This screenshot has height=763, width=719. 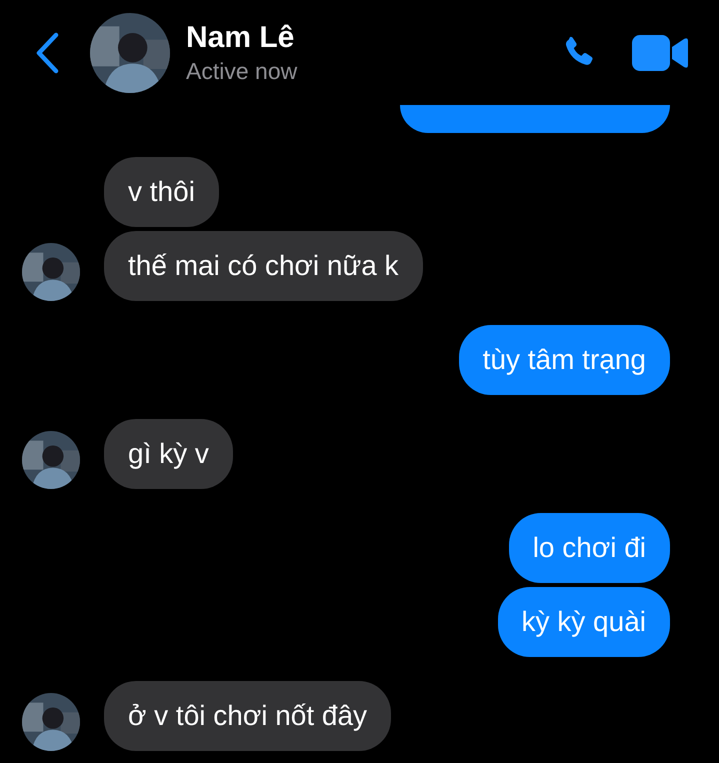 What do you see at coordinates (168, 454) in the screenshot?
I see `message-bubble: gì kỳ v` at bounding box center [168, 454].